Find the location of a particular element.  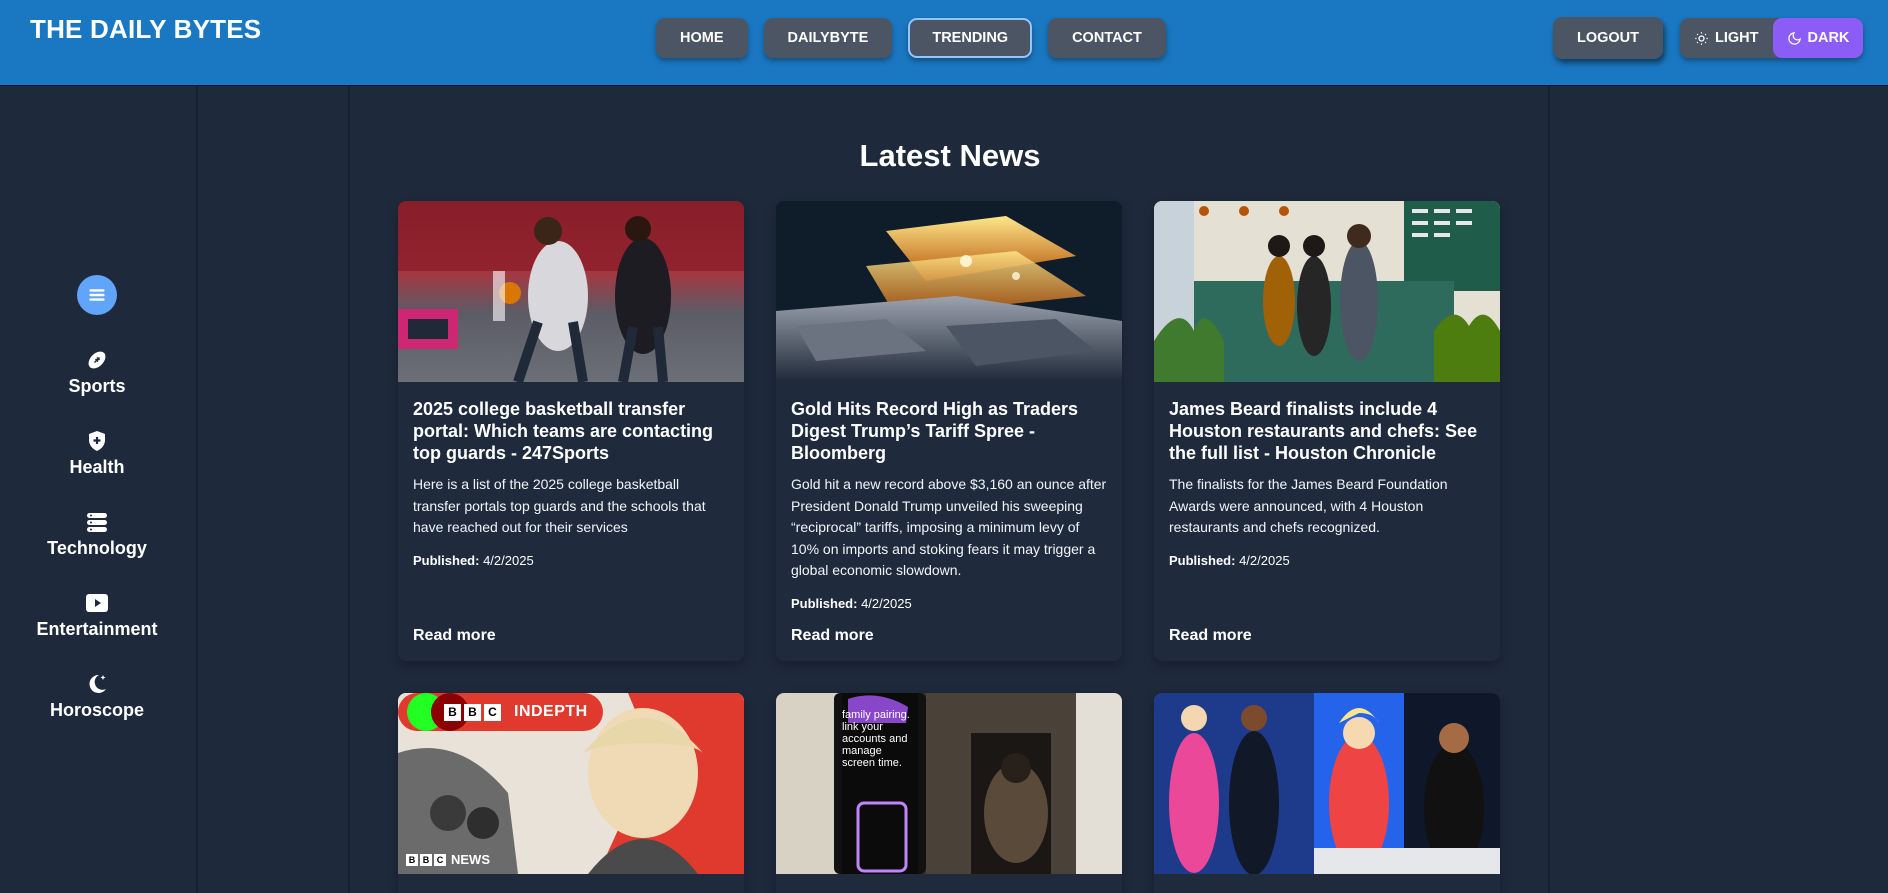

page-title: Latest News is located at coordinates (950, 155).